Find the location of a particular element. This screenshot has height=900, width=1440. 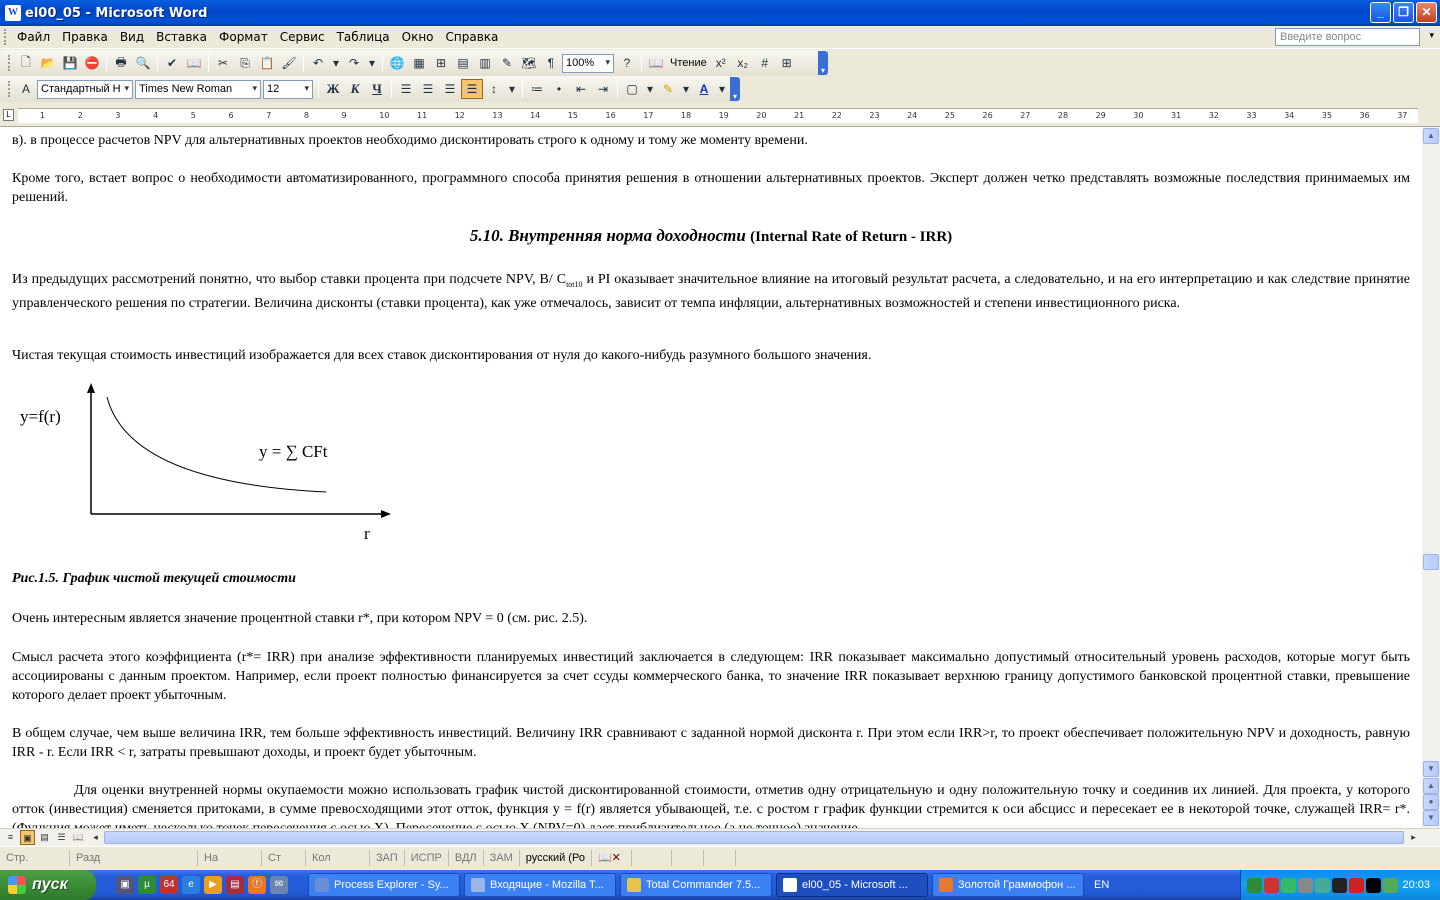

reading-view-icon: 📖 is located at coordinates (78, 837).